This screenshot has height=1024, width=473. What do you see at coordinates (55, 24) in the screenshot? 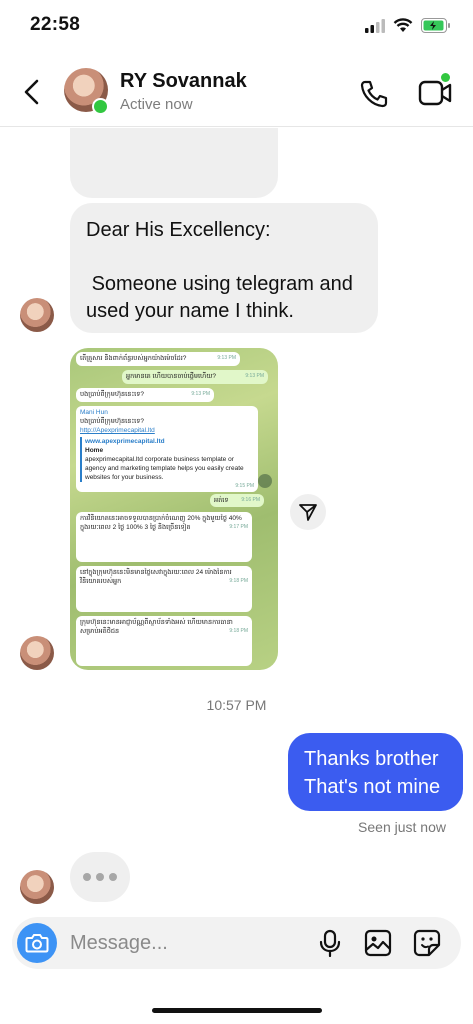
I see `status-time: 22:58` at bounding box center [55, 24].